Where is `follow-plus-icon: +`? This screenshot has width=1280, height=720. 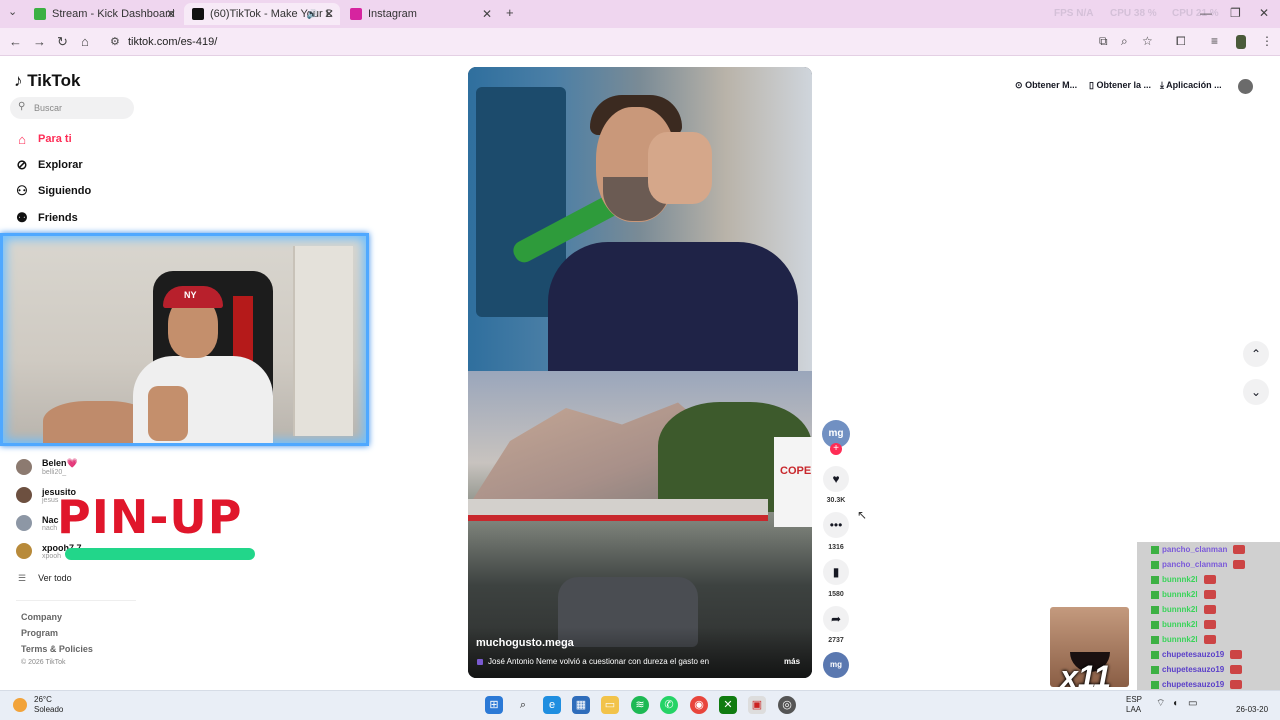
follow-plus-icon: + is located at coordinates (836, 449).